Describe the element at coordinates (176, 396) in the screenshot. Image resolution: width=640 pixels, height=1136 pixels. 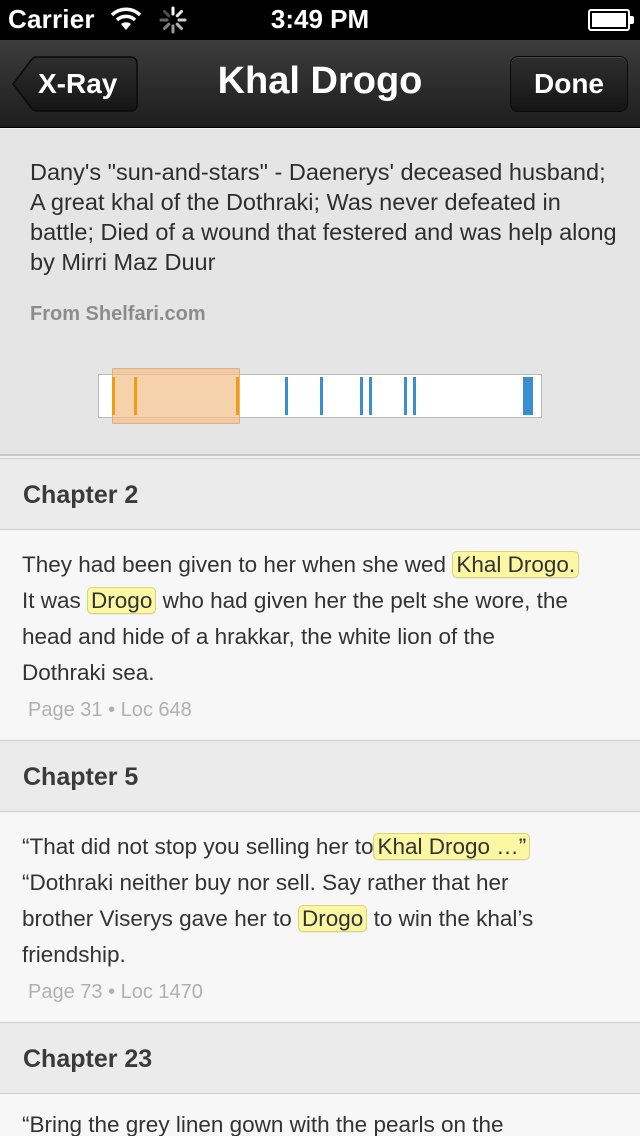
I see `timeline-viewport-highlight` at that location.